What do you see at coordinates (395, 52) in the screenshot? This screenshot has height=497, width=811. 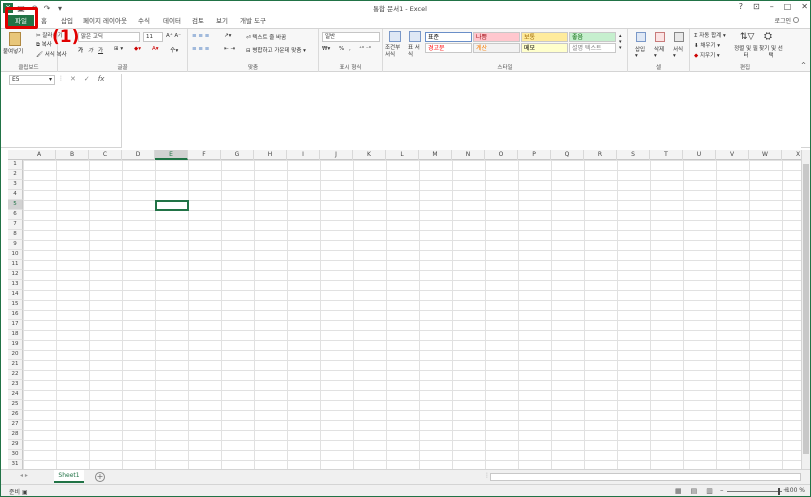 I see `conditional-format-button: 조건부 서식` at bounding box center [395, 52].